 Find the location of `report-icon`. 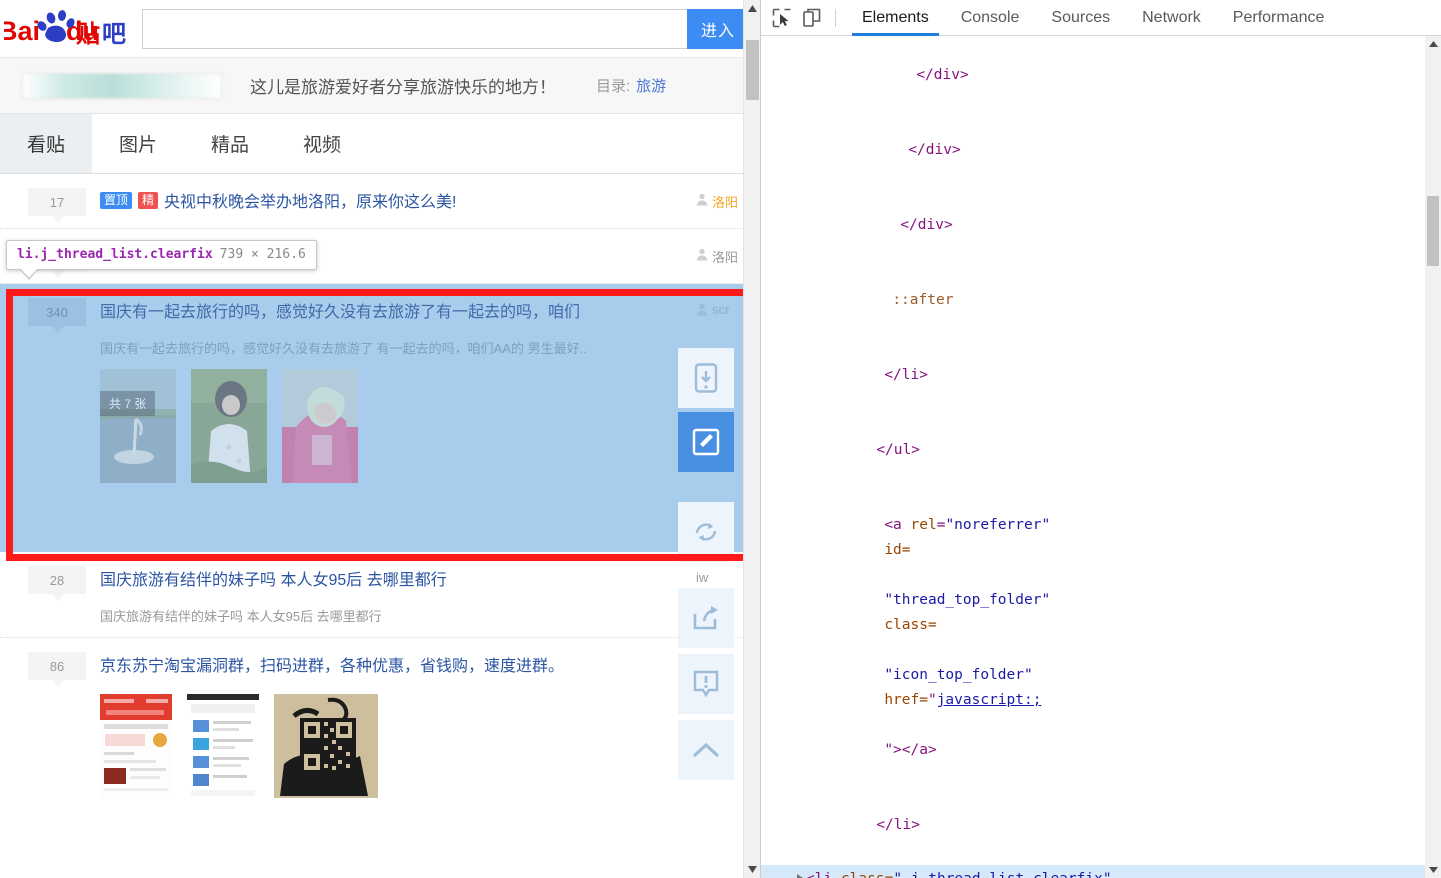

report-icon is located at coordinates (706, 684).